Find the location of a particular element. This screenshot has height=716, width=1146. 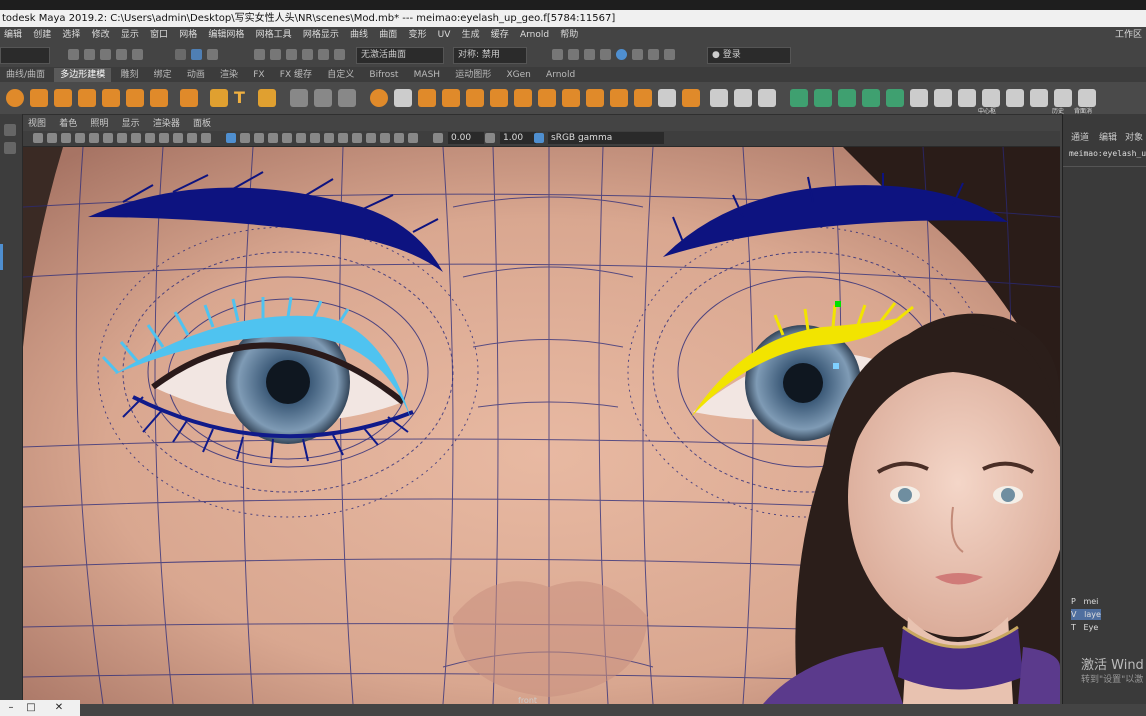

uv-spherical-icon is located at coordinates (847, 98).